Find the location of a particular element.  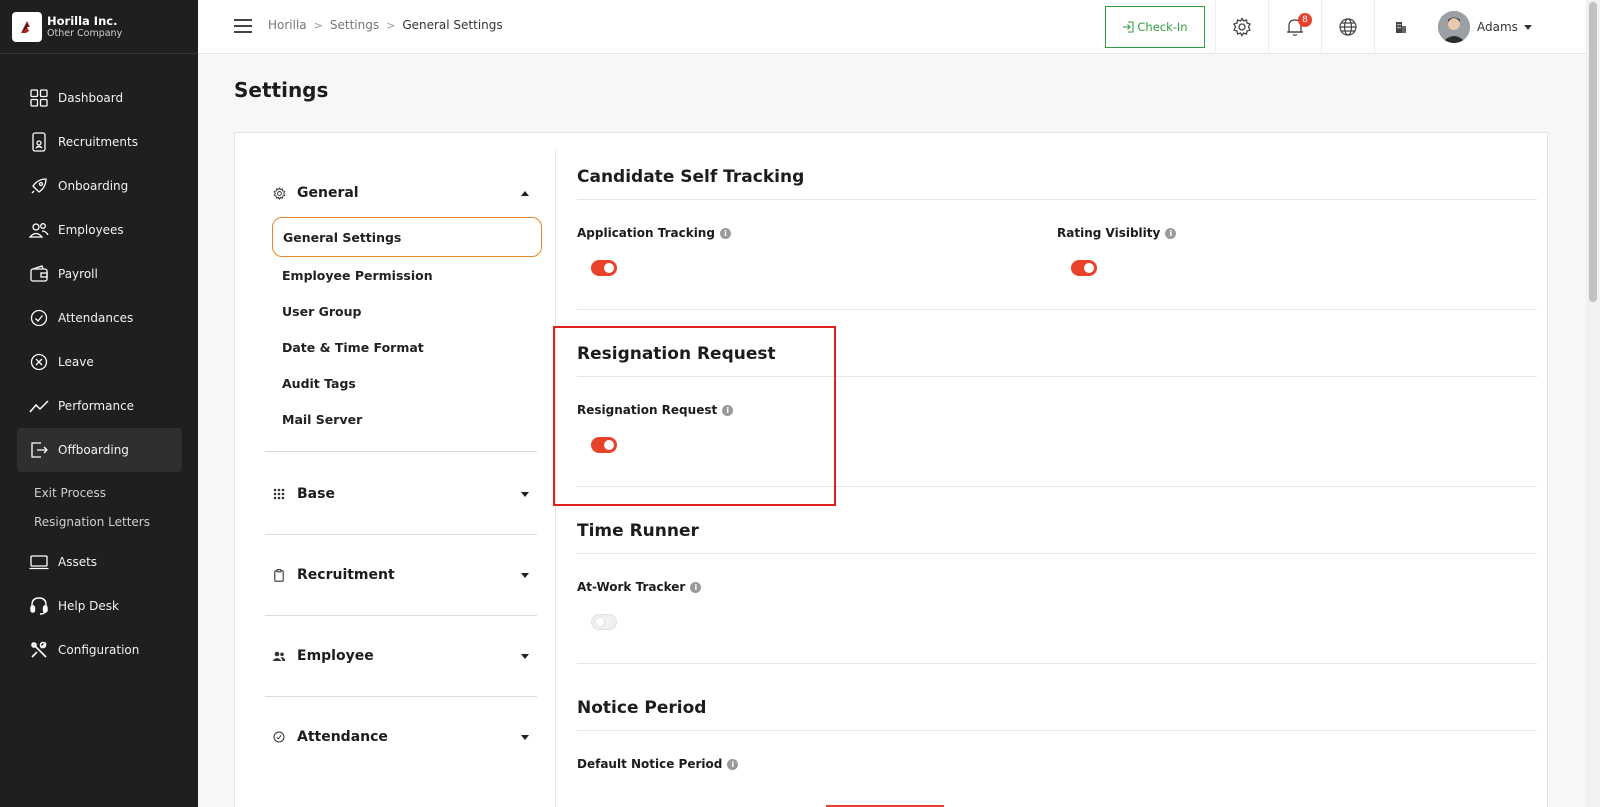

scrollbar-thumb is located at coordinates (1593, 152).